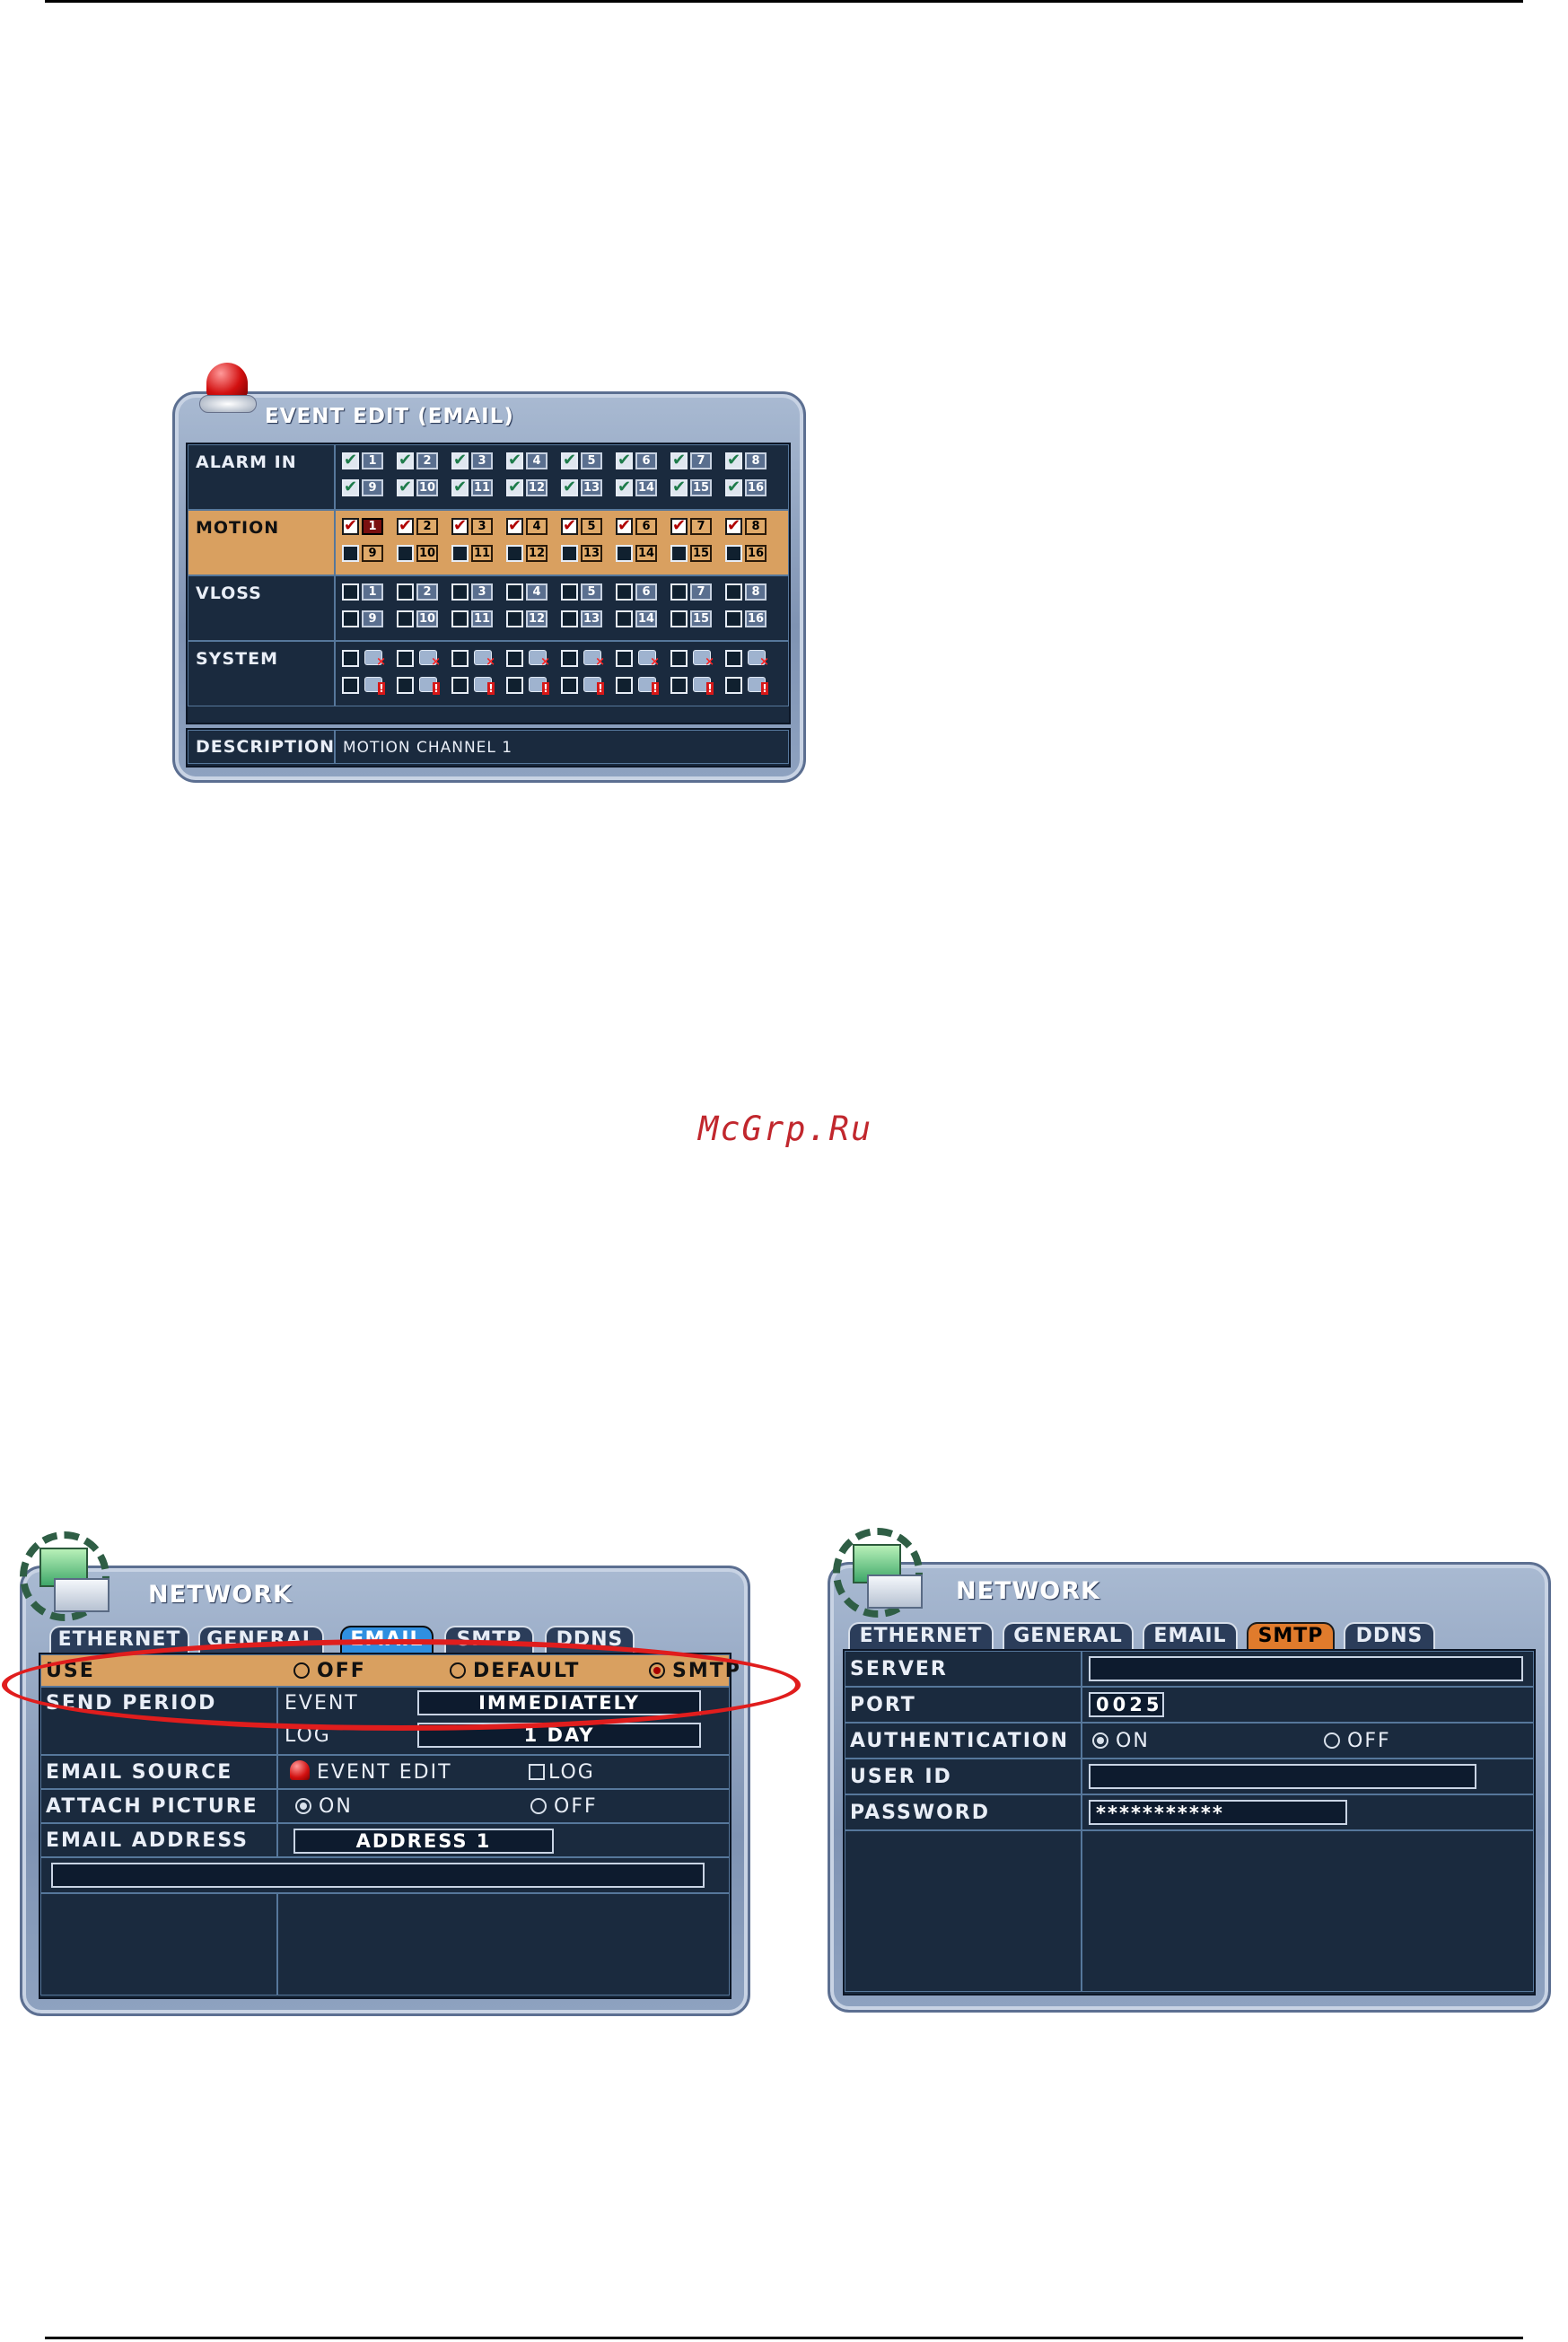  Describe the element at coordinates (538, 1806) in the screenshot. I see `attach-off-radio` at that location.